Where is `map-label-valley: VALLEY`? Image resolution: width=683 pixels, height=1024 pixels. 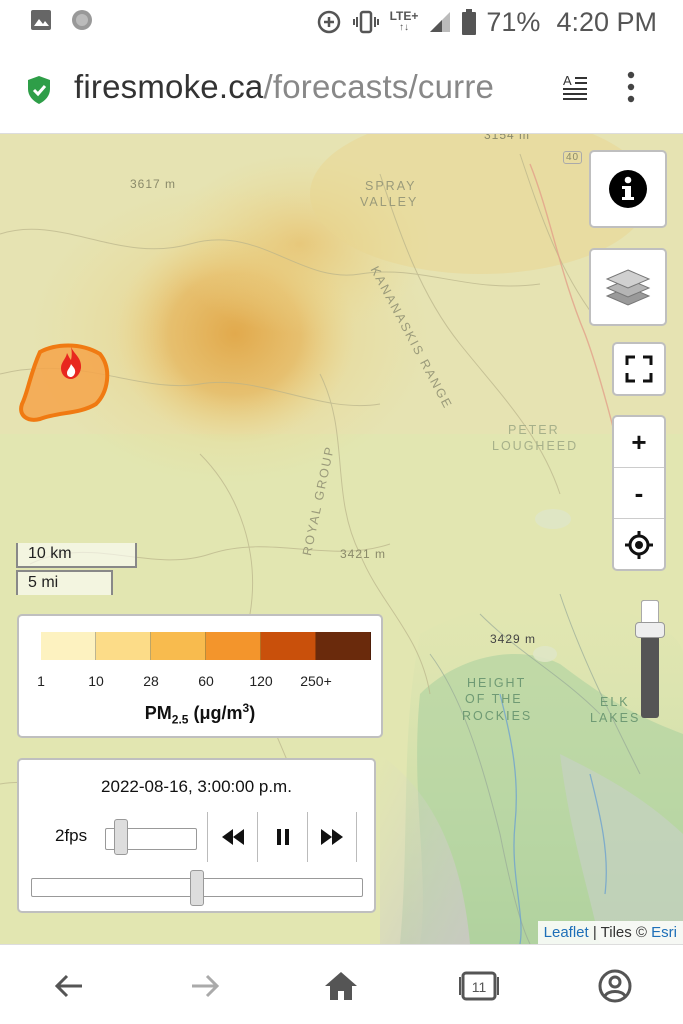
map-label-valley: VALLEY is located at coordinates (389, 202).